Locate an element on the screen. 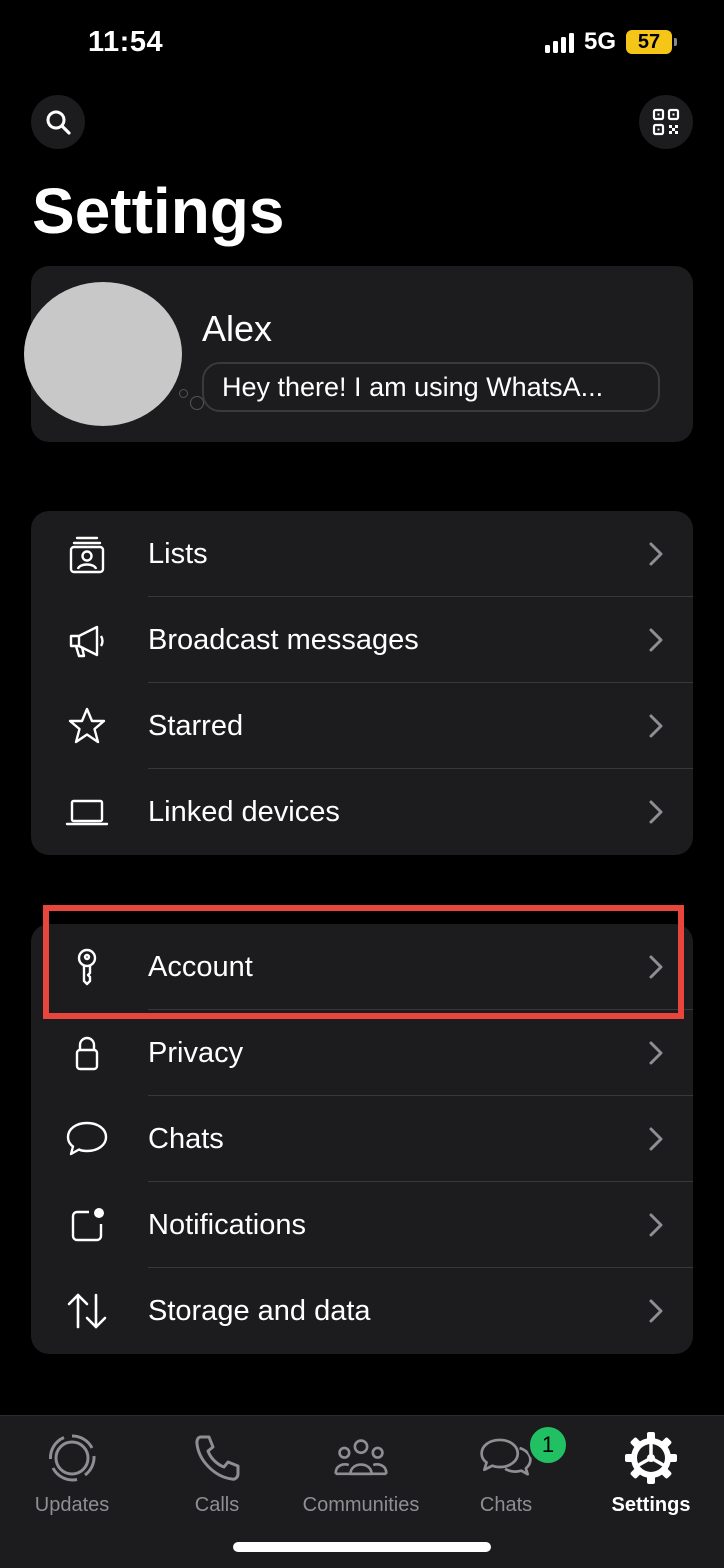  battery-icon: 57 is located at coordinates (651, 42).